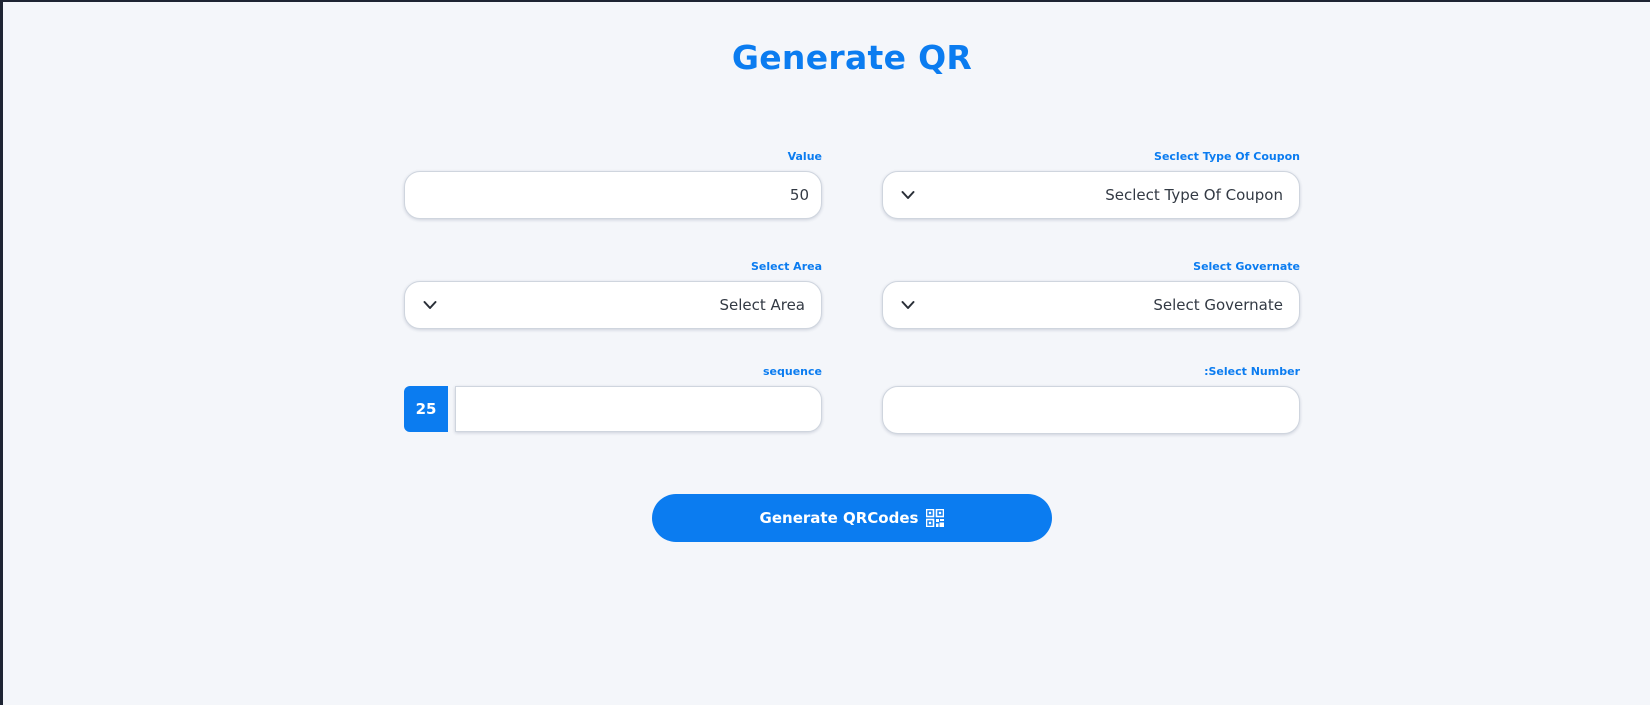 This screenshot has height=705, width=1650. What do you see at coordinates (804, 156) in the screenshot?
I see `value-label: Value` at bounding box center [804, 156].